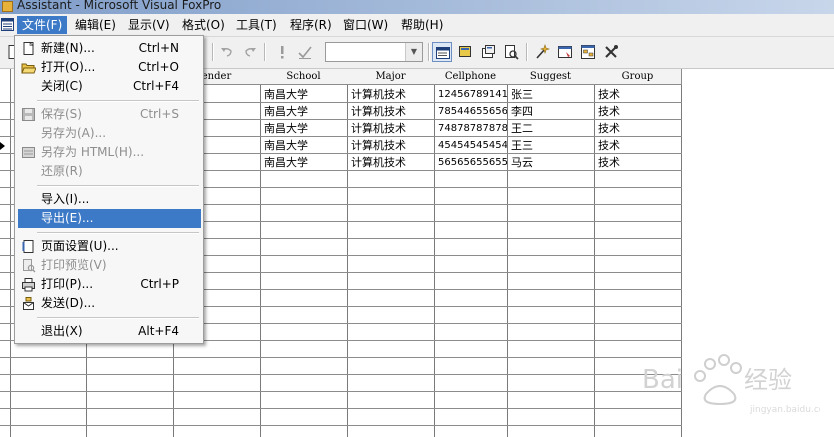 This screenshot has width=834, height=437. I want to click on menu-item-label: 关闭(C), so click(62, 86).